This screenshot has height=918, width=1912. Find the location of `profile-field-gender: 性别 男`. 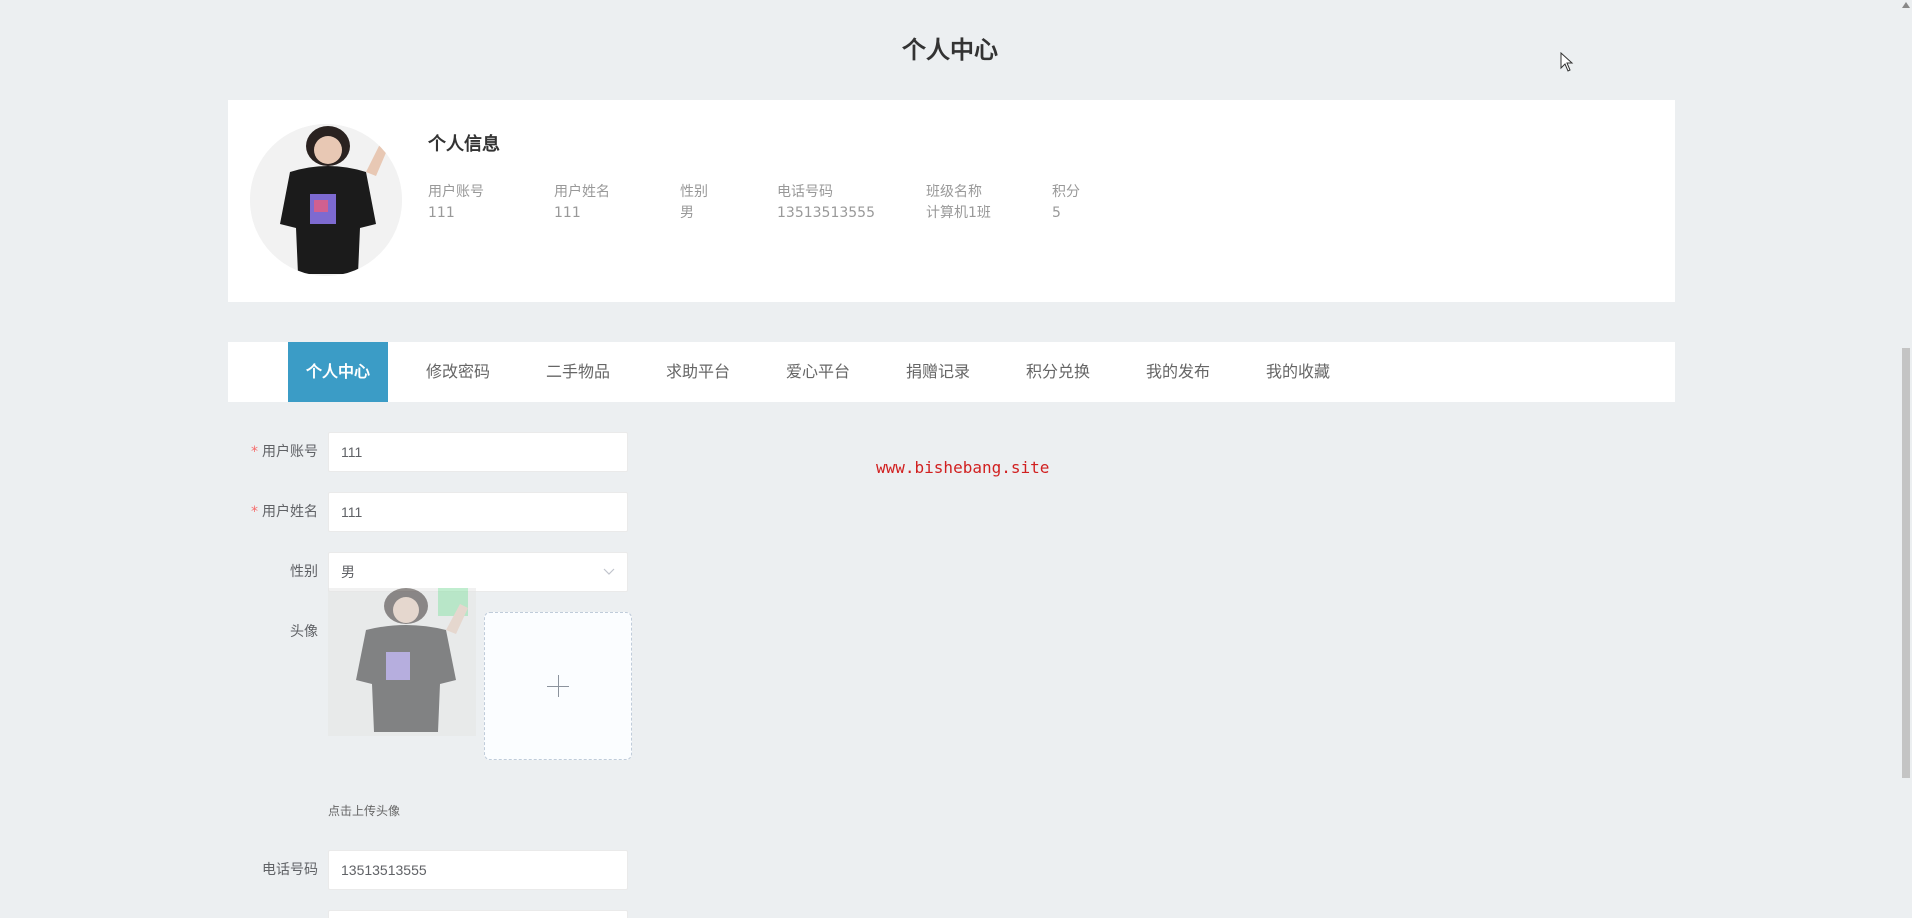

profile-field-gender: 性别 男 is located at coordinates (694, 203).